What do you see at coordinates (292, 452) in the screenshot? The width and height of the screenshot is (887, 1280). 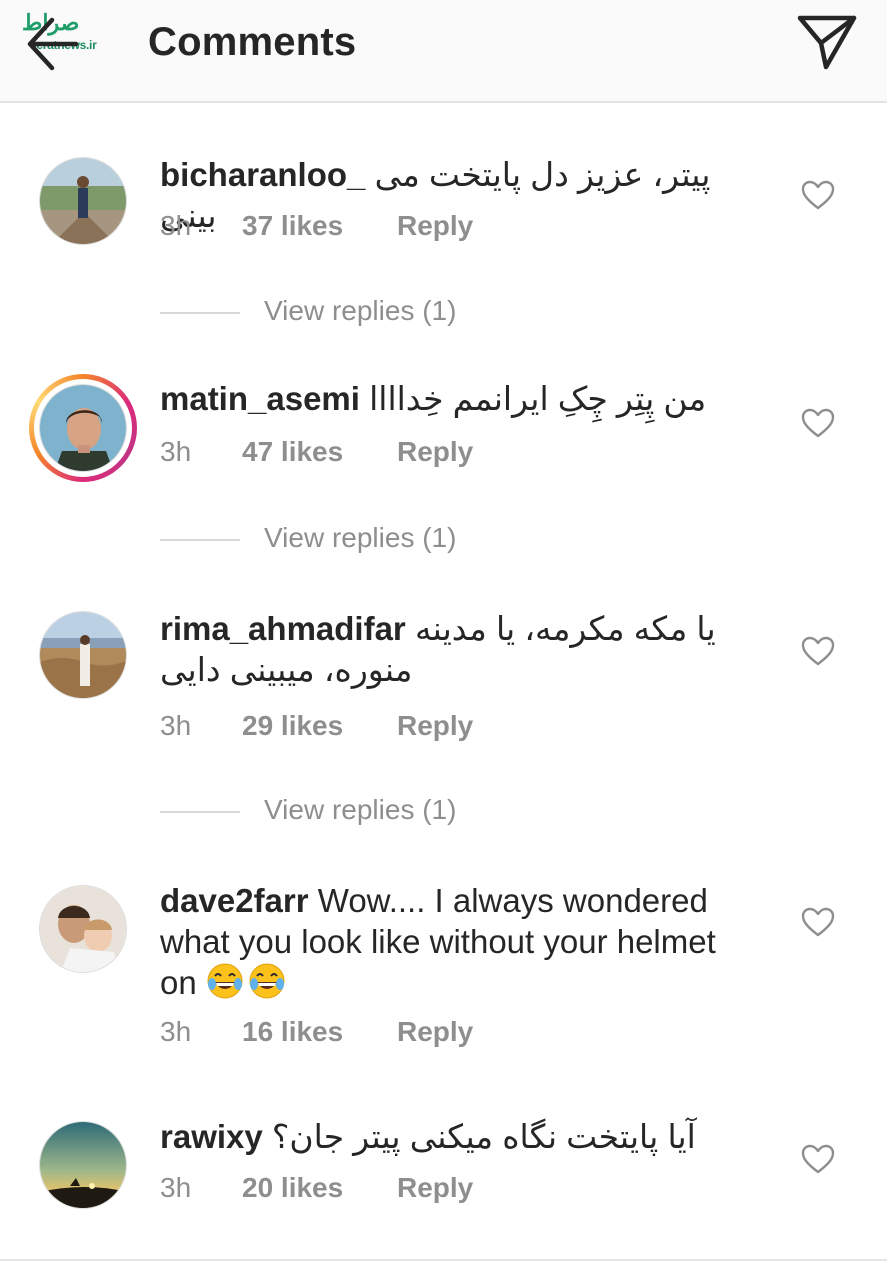 I see `likes-count: 47 likes` at bounding box center [292, 452].